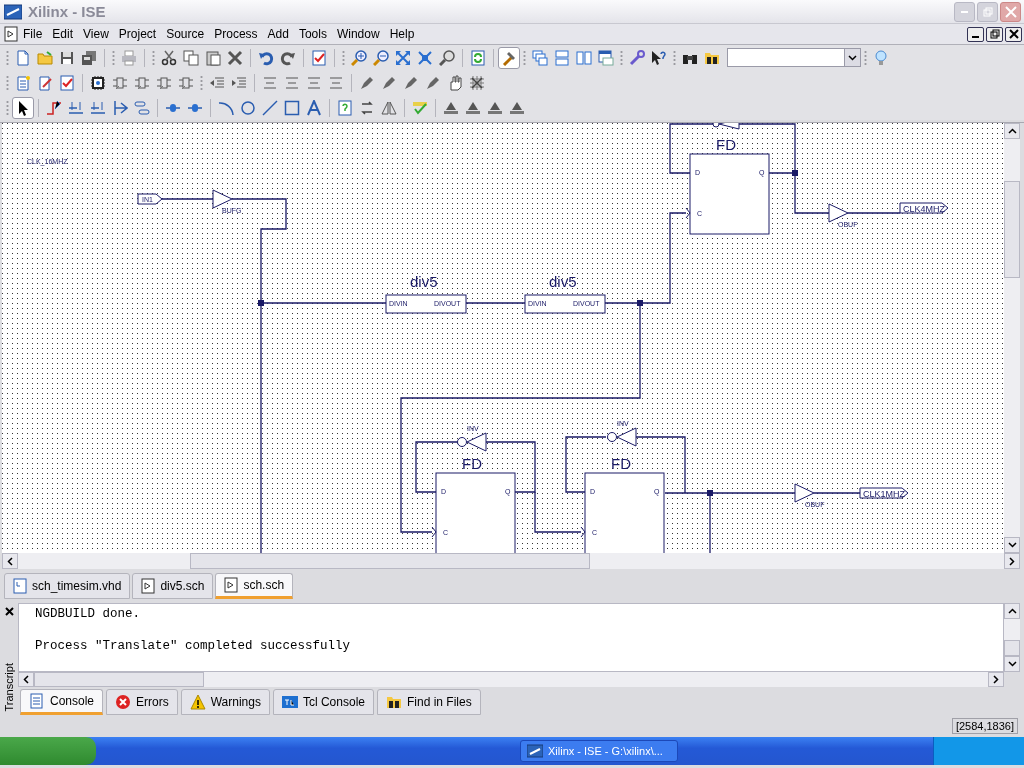 This screenshot has width=1024, height=768. I want to click on panel-tab: Errors, so click(142, 702).